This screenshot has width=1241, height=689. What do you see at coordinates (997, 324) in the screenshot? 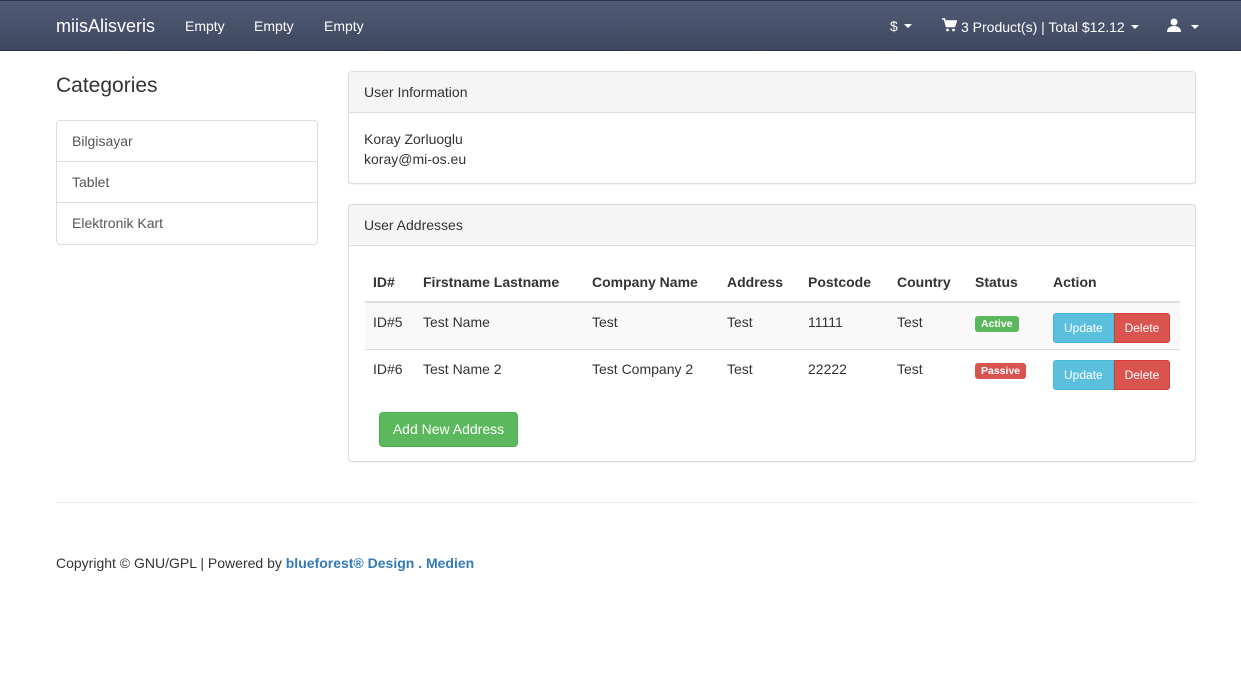
I see `status-badge-active: Active` at bounding box center [997, 324].